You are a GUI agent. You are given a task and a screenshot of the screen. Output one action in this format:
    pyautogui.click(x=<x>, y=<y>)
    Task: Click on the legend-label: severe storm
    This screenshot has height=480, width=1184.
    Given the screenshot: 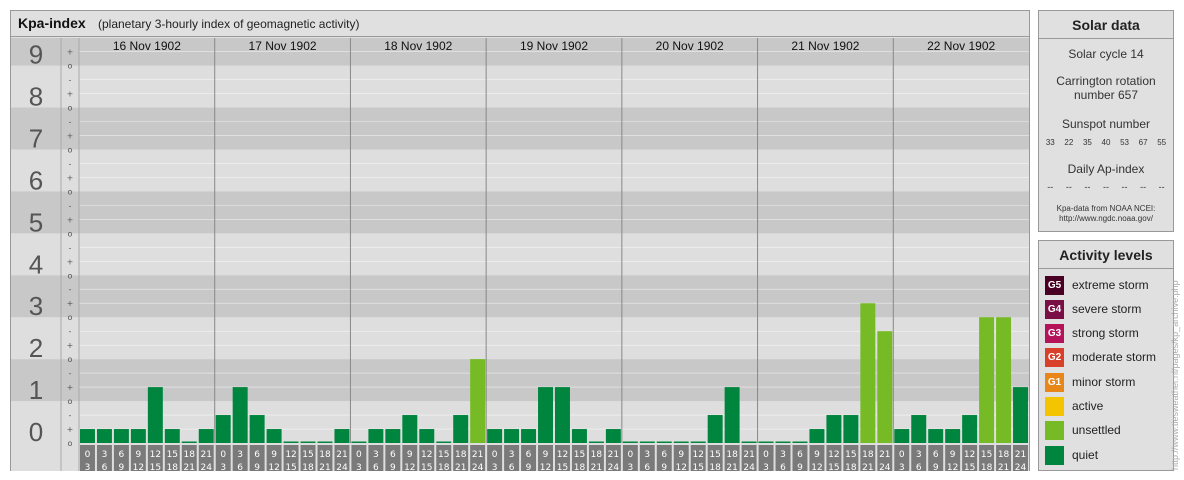 What is the action you would take?
    pyautogui.click(x=1107, y=309)
    